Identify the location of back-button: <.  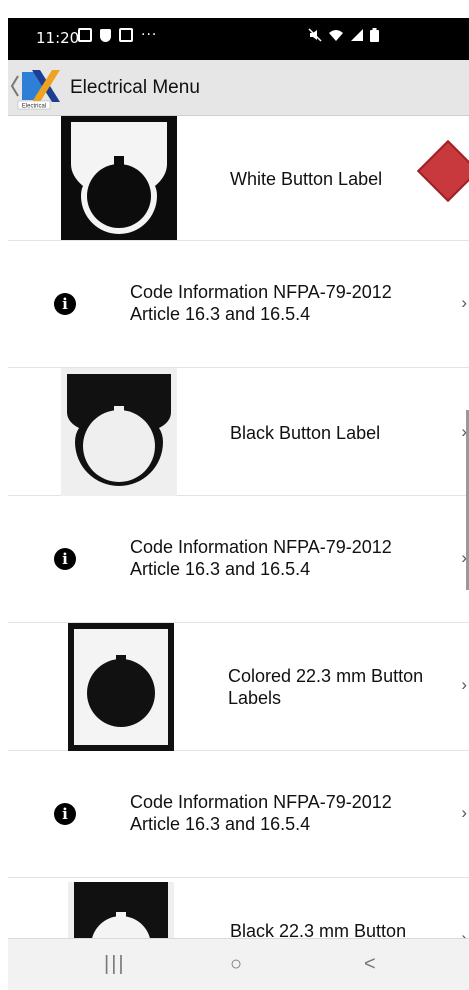
(370, 964).